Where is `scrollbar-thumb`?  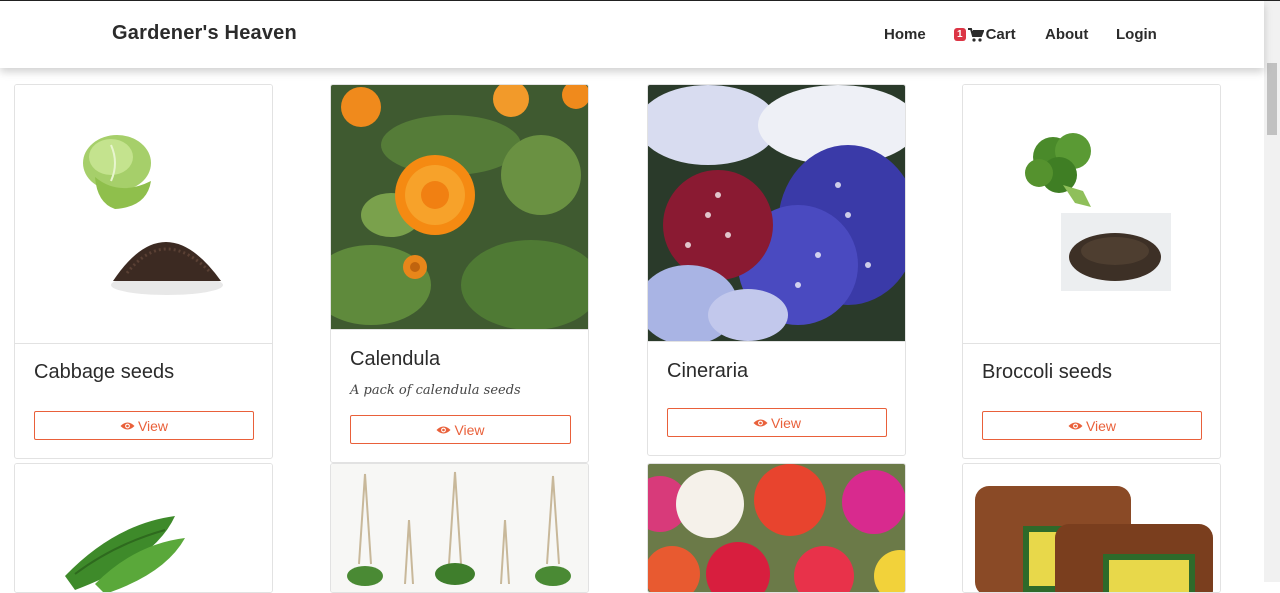 scrollbar-thumb is located at coordinates (1272, 99).